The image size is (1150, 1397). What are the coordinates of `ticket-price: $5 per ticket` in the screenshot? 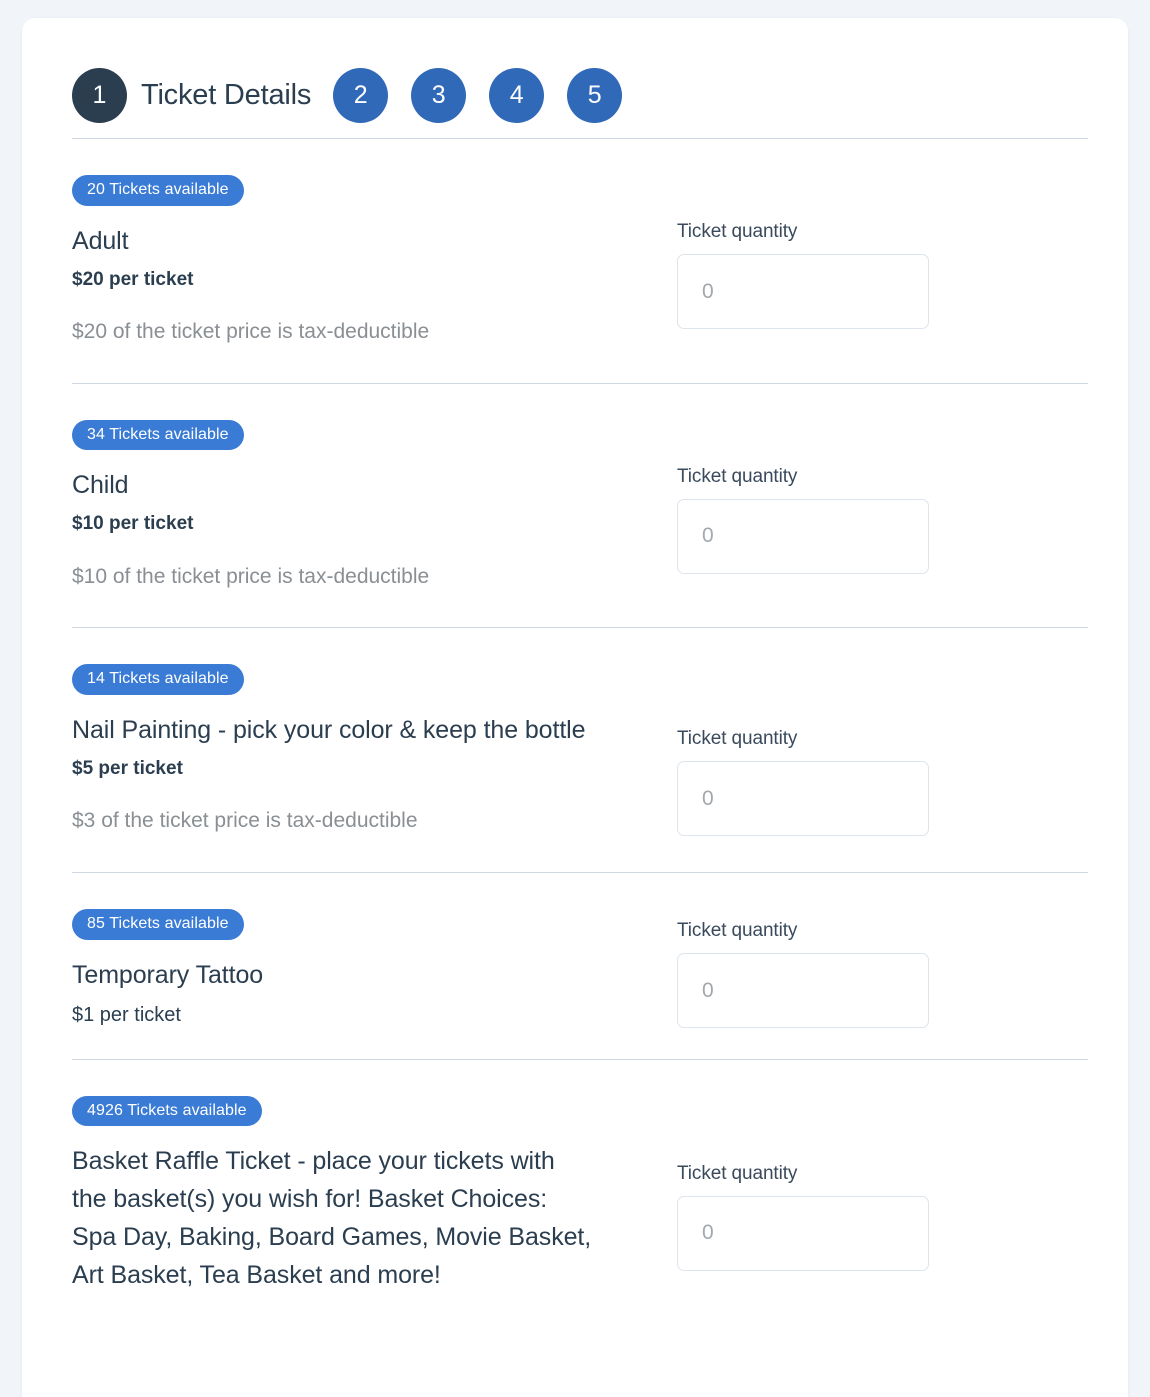 It's located at (127, 768).